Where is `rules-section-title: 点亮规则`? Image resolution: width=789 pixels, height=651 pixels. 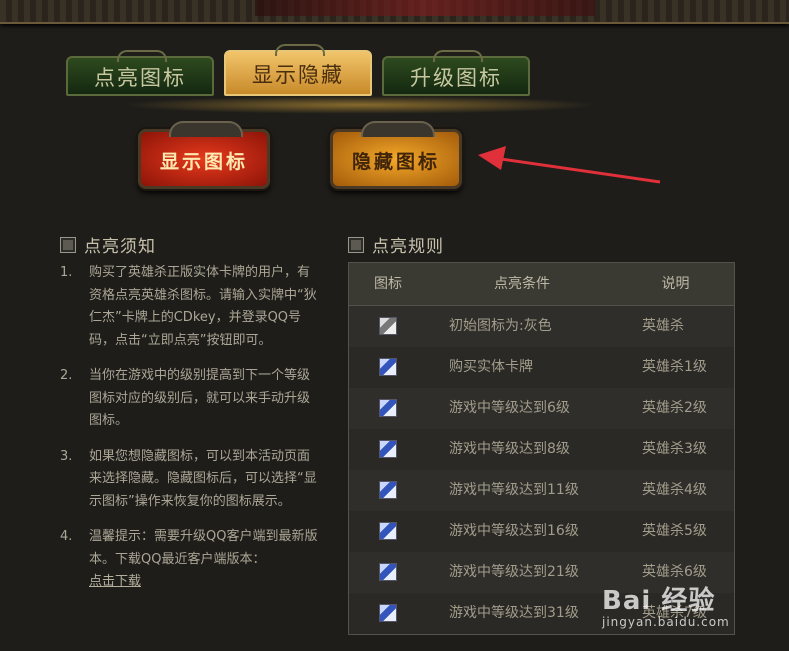
rules-section-title: 点亮规则 is located at coordinates (396, 244).